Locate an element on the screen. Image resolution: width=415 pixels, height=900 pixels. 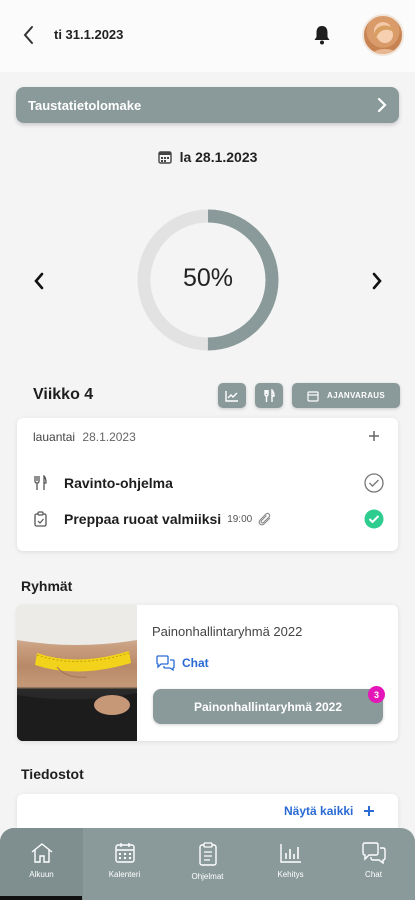
chat-link-label: Chat is located at coordinates (195, 663).